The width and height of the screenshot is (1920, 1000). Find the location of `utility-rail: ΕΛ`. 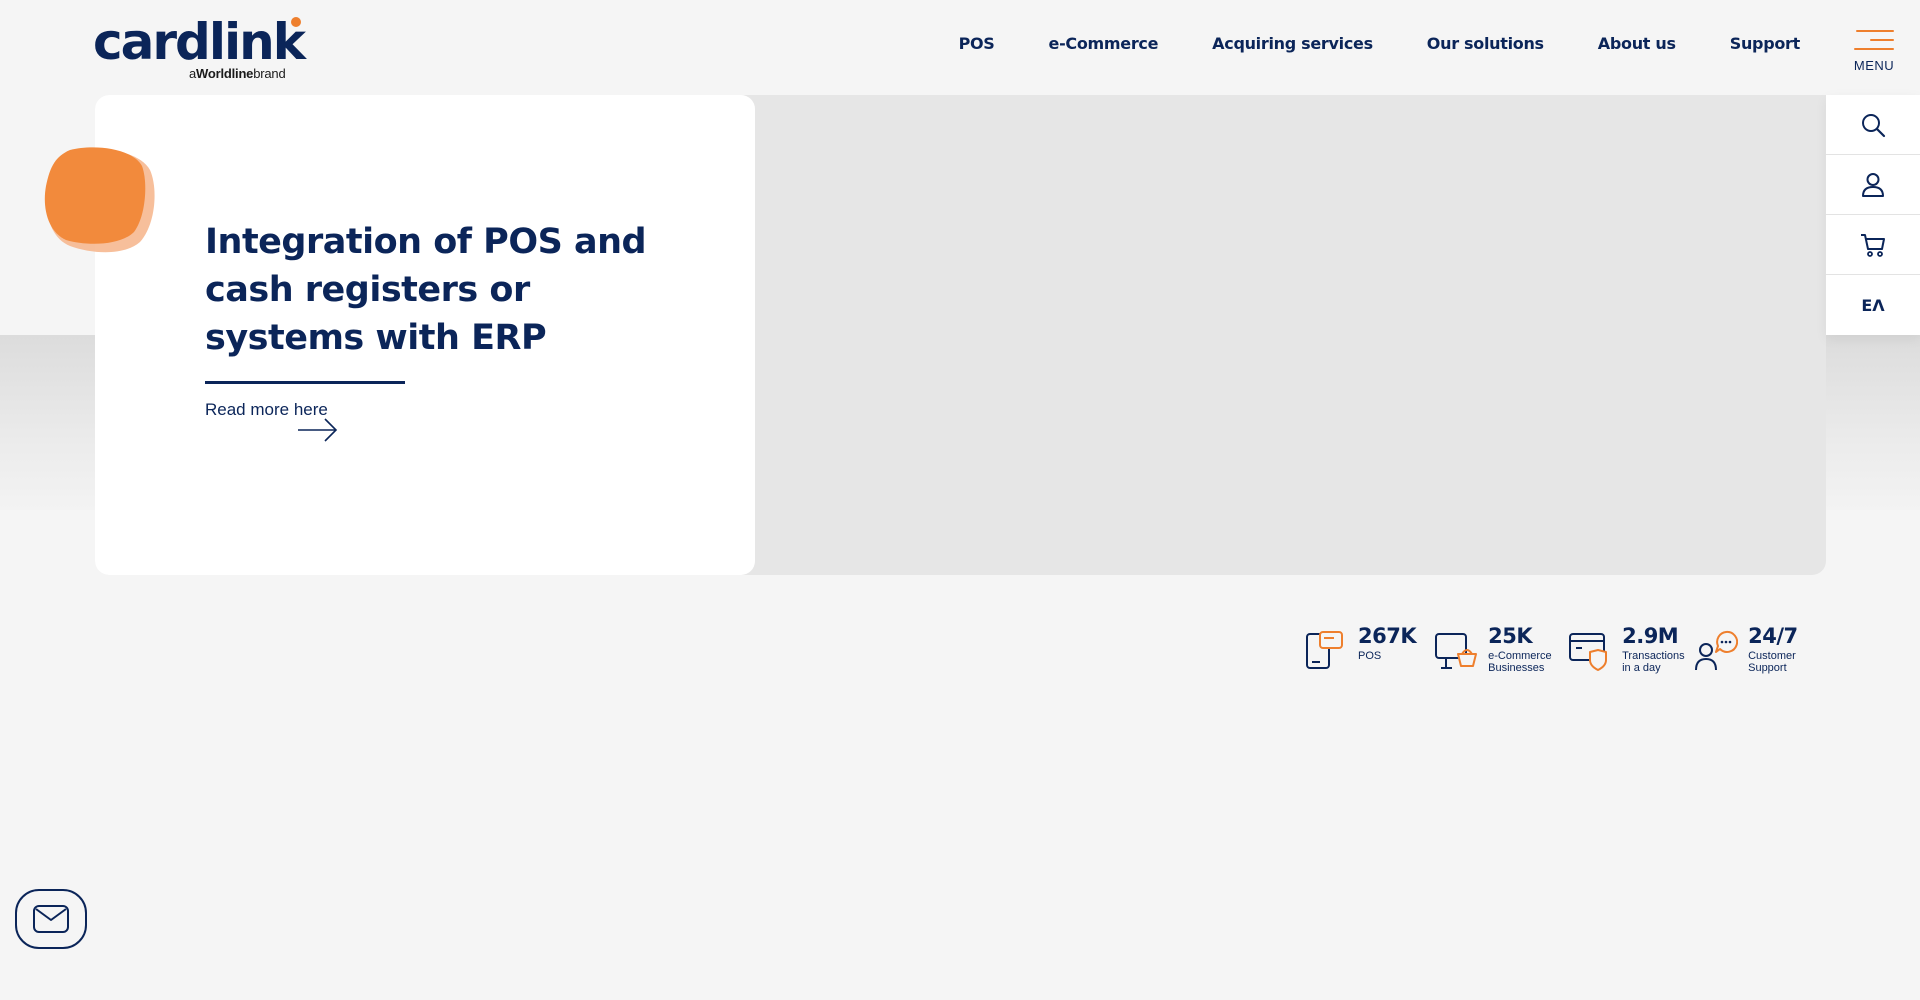

utility-rail: ΕΛ is located at coordinates (1873, 215).